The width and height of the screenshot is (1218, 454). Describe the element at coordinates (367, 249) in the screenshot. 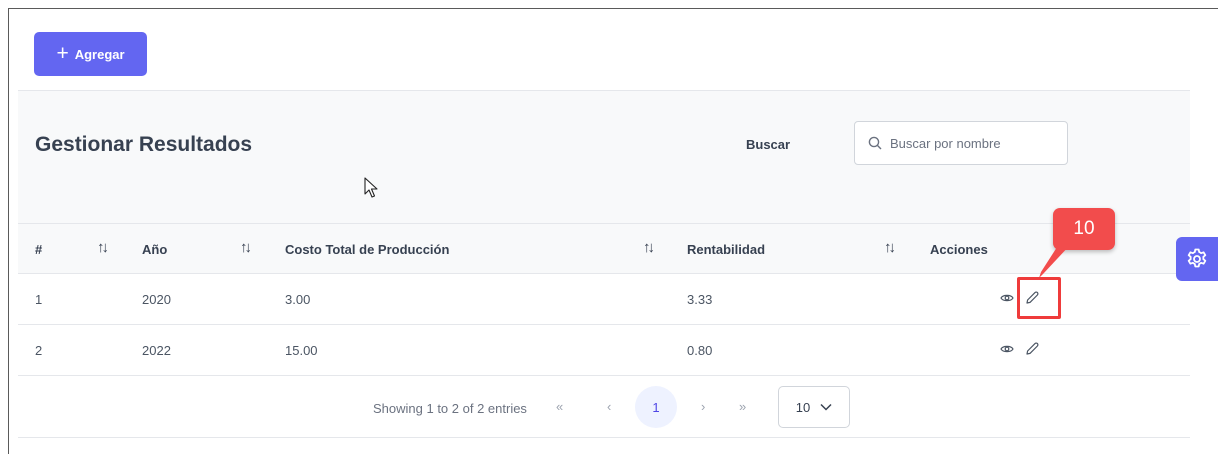

I see `col-header-cost: Costo Total de Producción` at that location.